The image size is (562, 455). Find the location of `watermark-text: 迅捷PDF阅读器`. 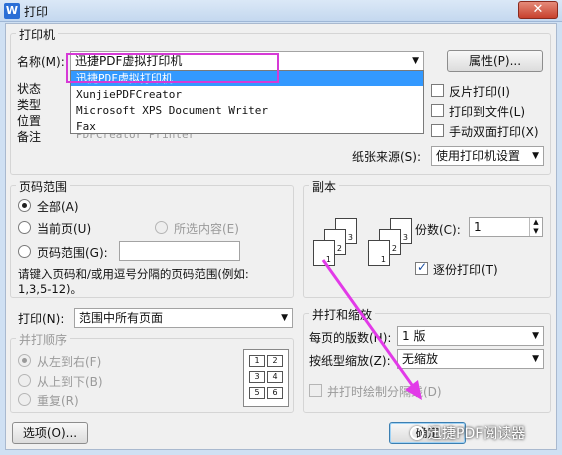

watermark-text: 迅捷PDF阅读器 is located at coordinates (477, 434).